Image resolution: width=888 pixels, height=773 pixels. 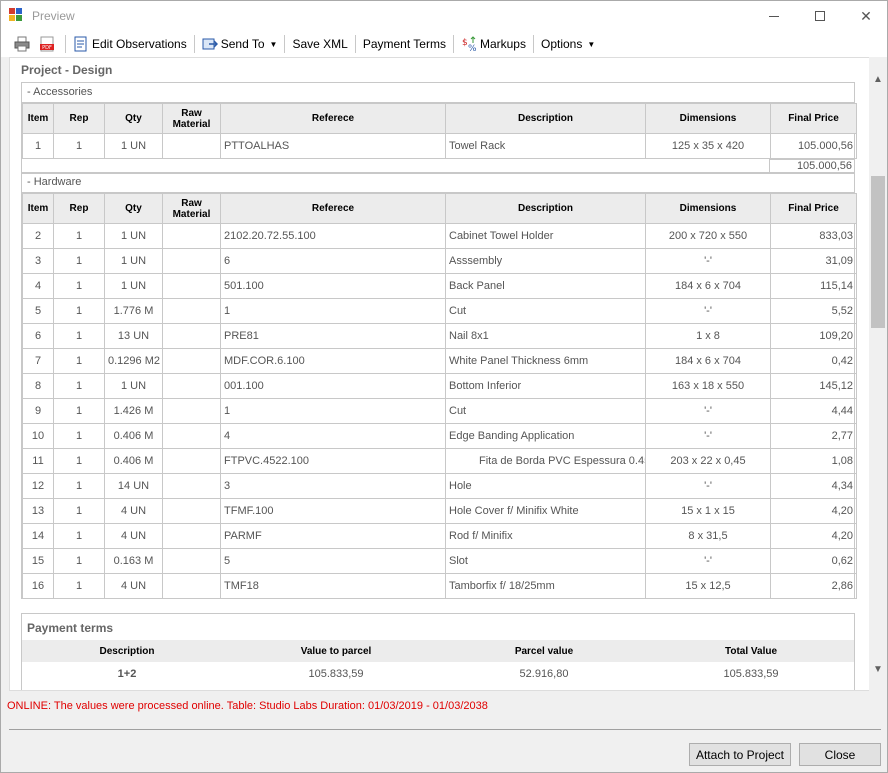 I want to click on payment-terms-label: Payment Terms, so click(x=404, y=44).